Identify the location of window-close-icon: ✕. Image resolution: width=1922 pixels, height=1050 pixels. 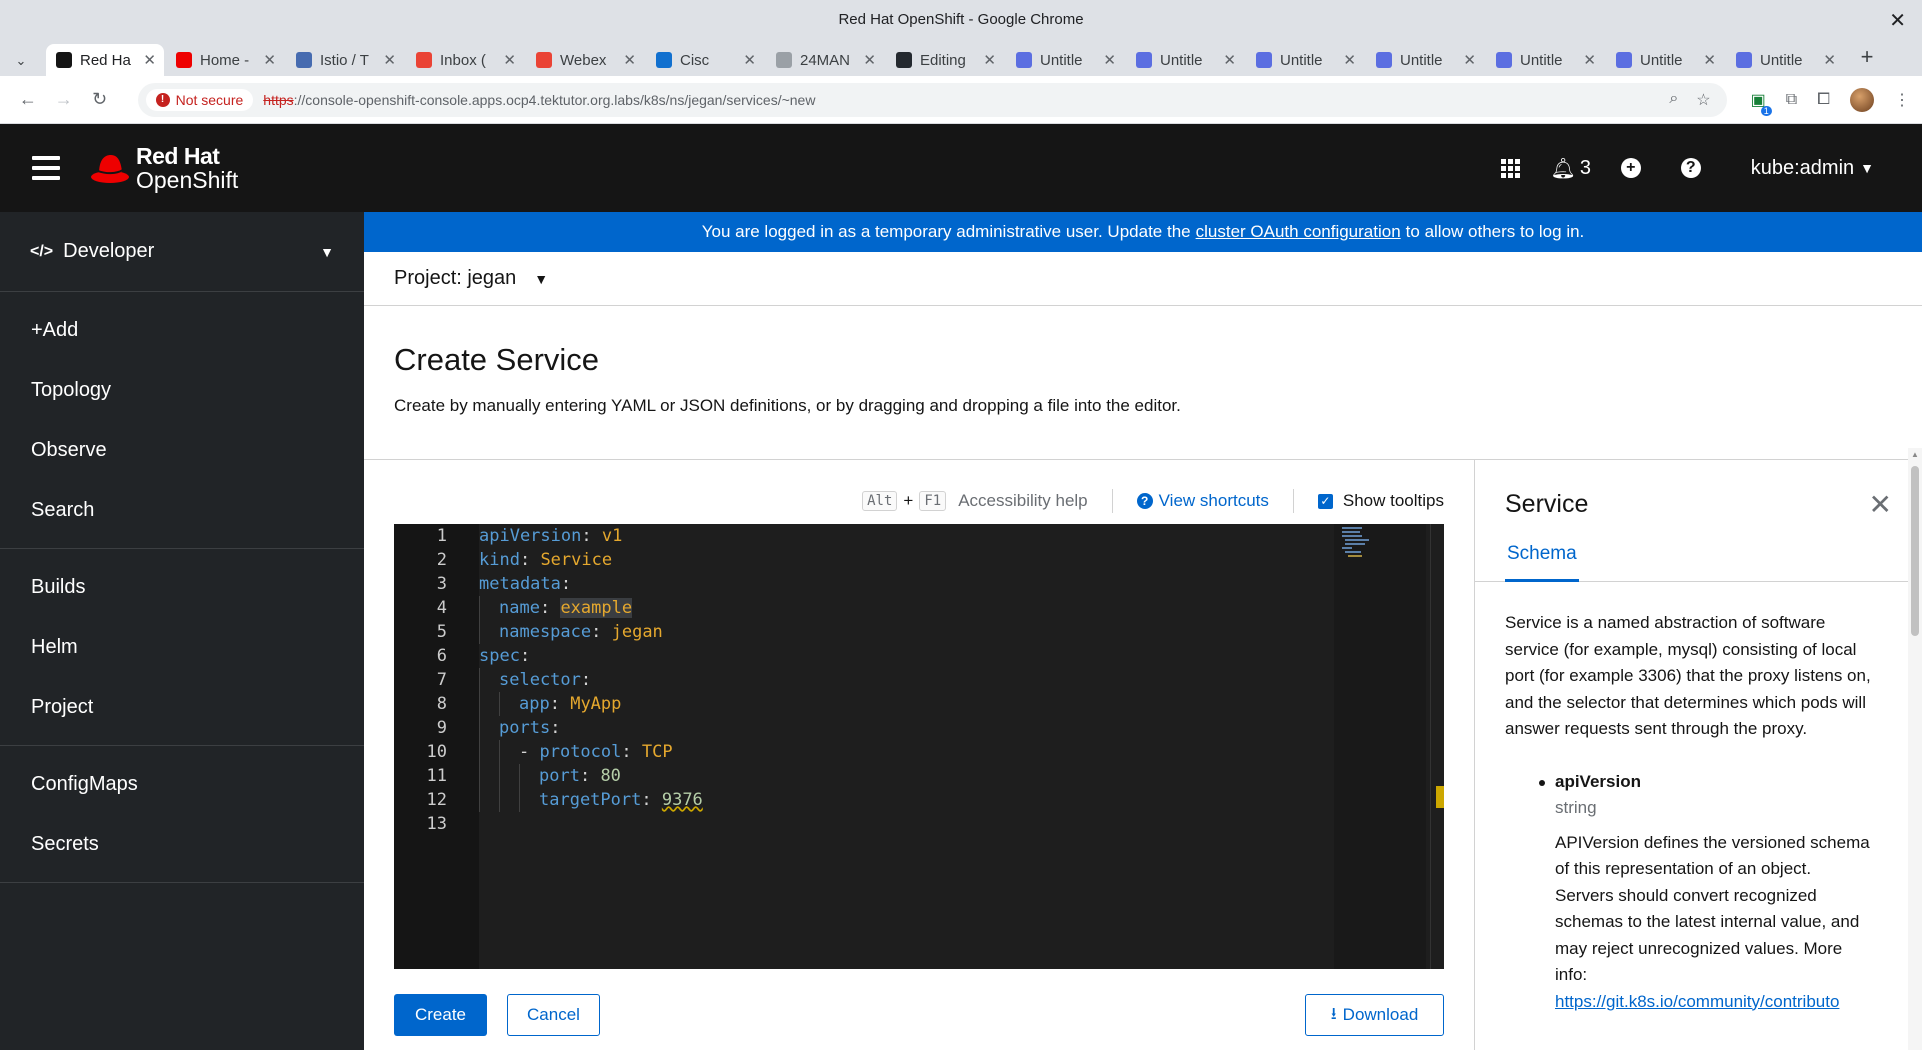
(1897, 20).